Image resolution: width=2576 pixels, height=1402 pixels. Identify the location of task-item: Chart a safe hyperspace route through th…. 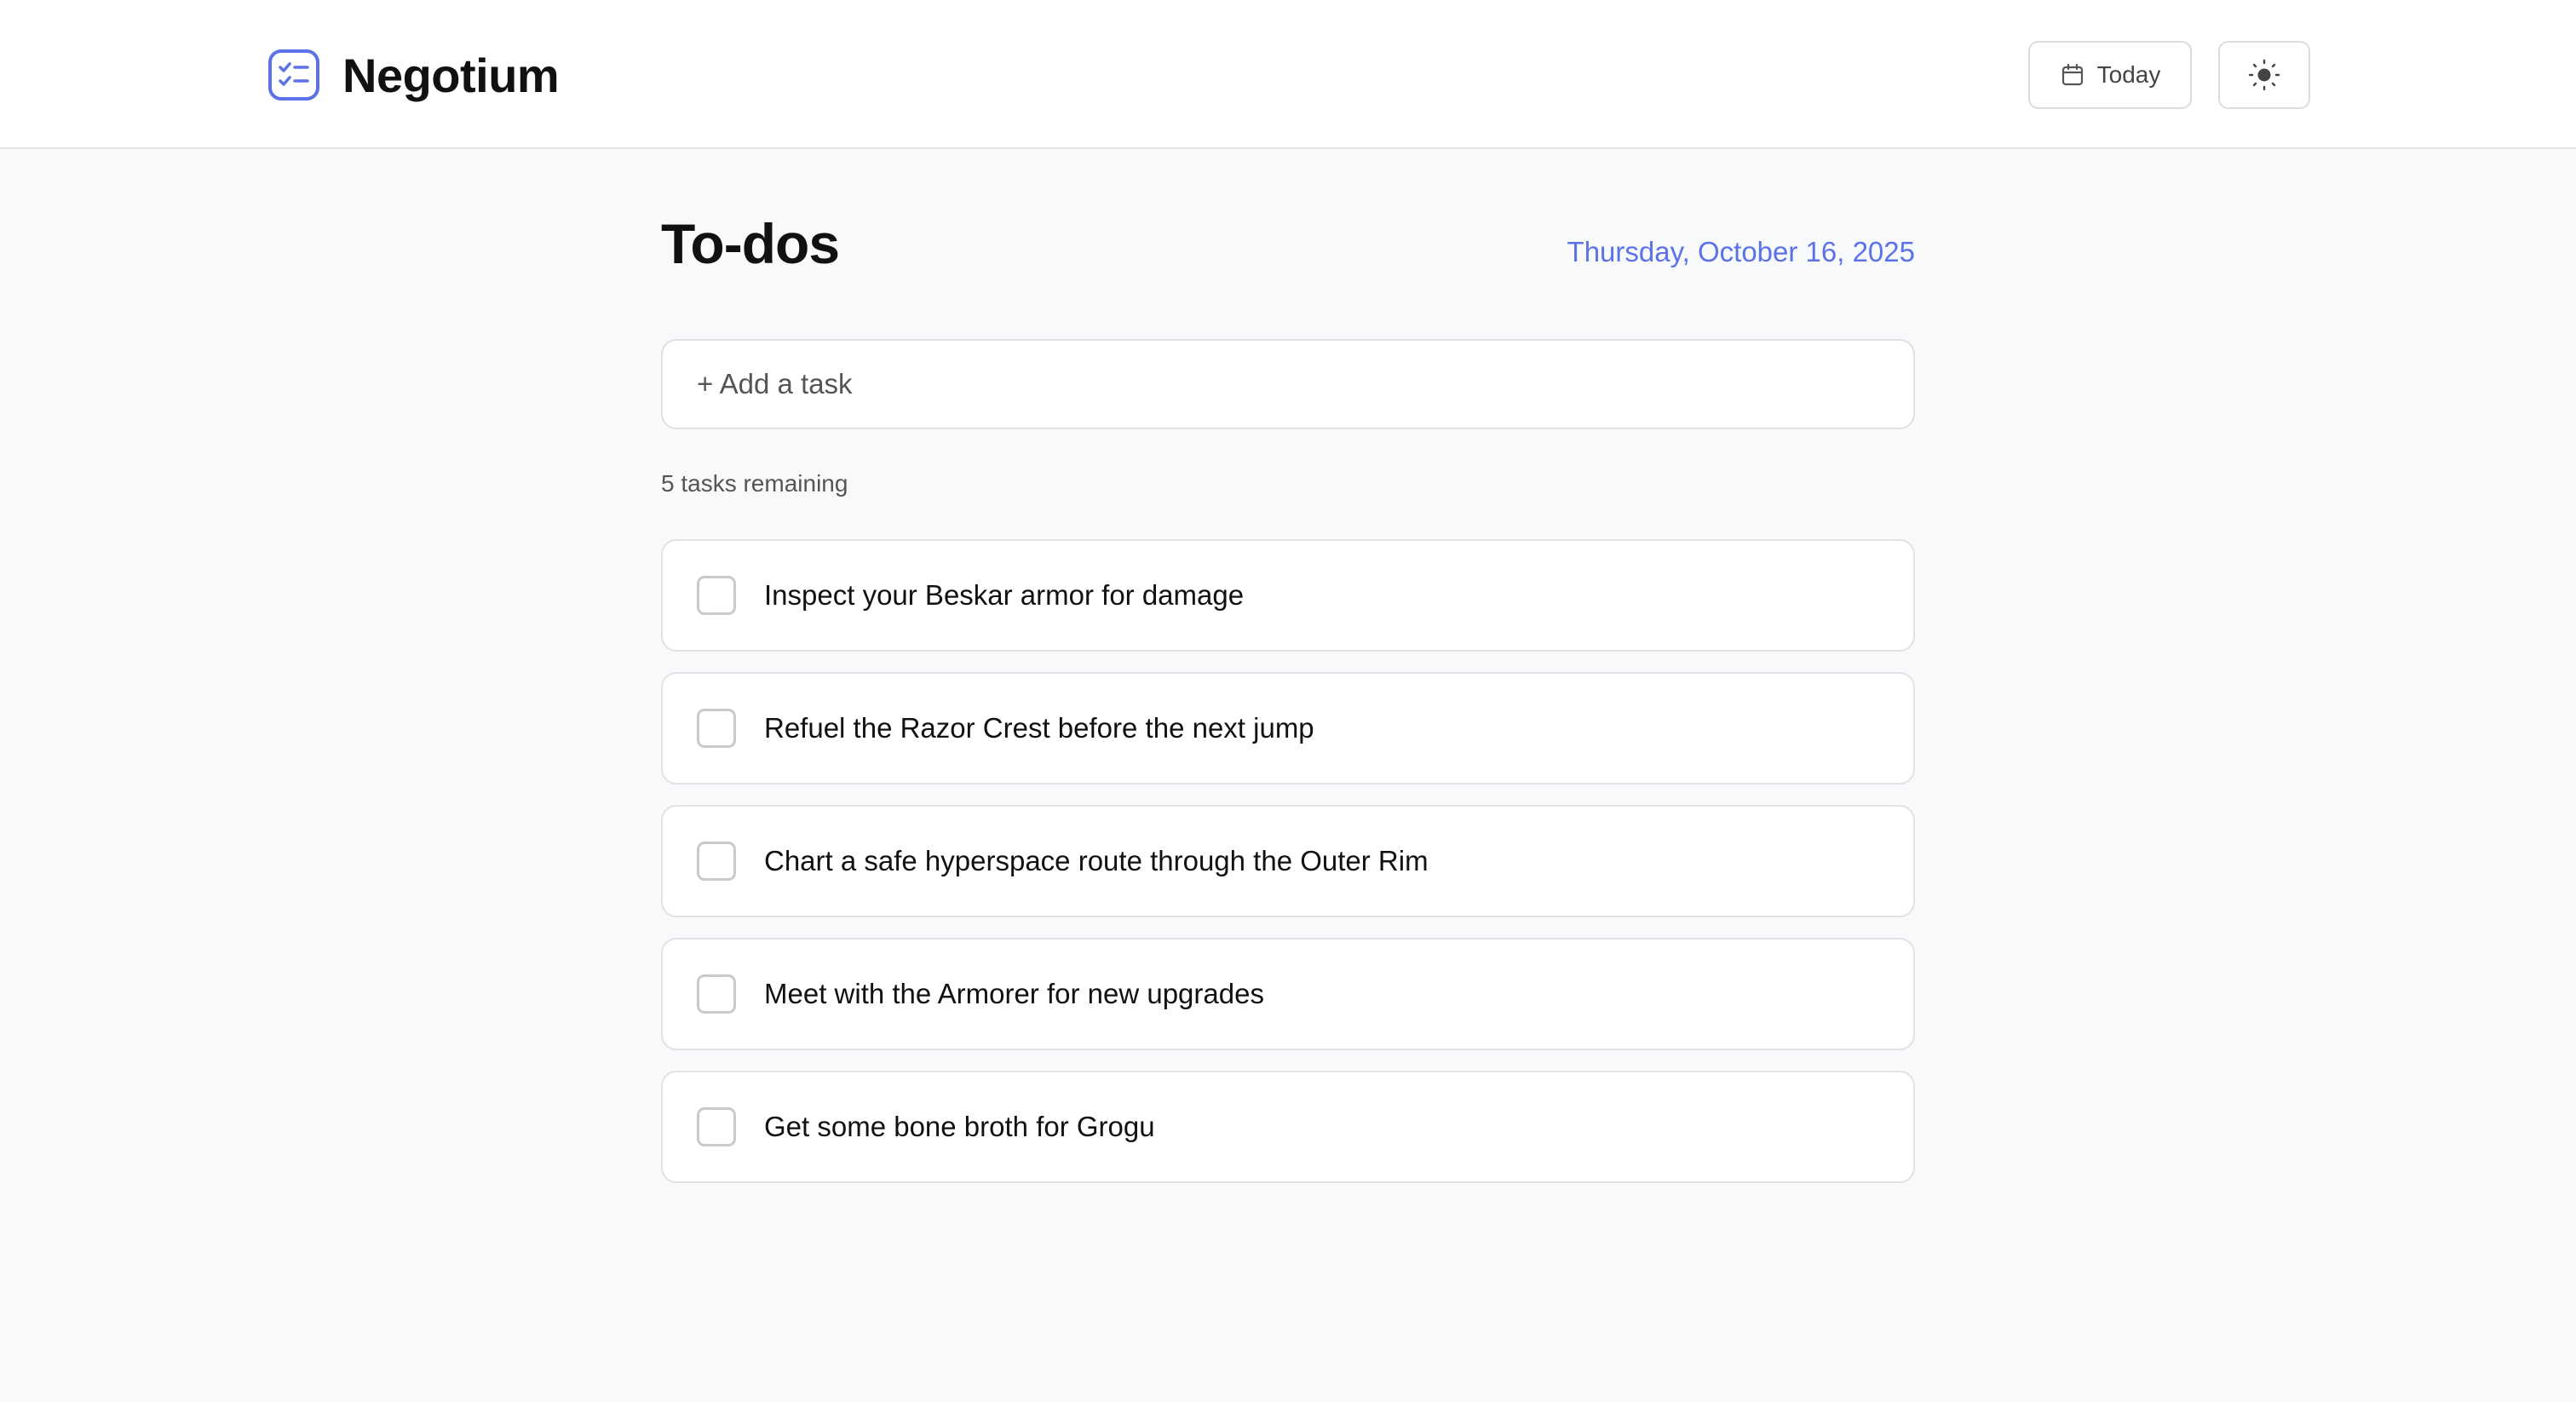
(1288, 861).